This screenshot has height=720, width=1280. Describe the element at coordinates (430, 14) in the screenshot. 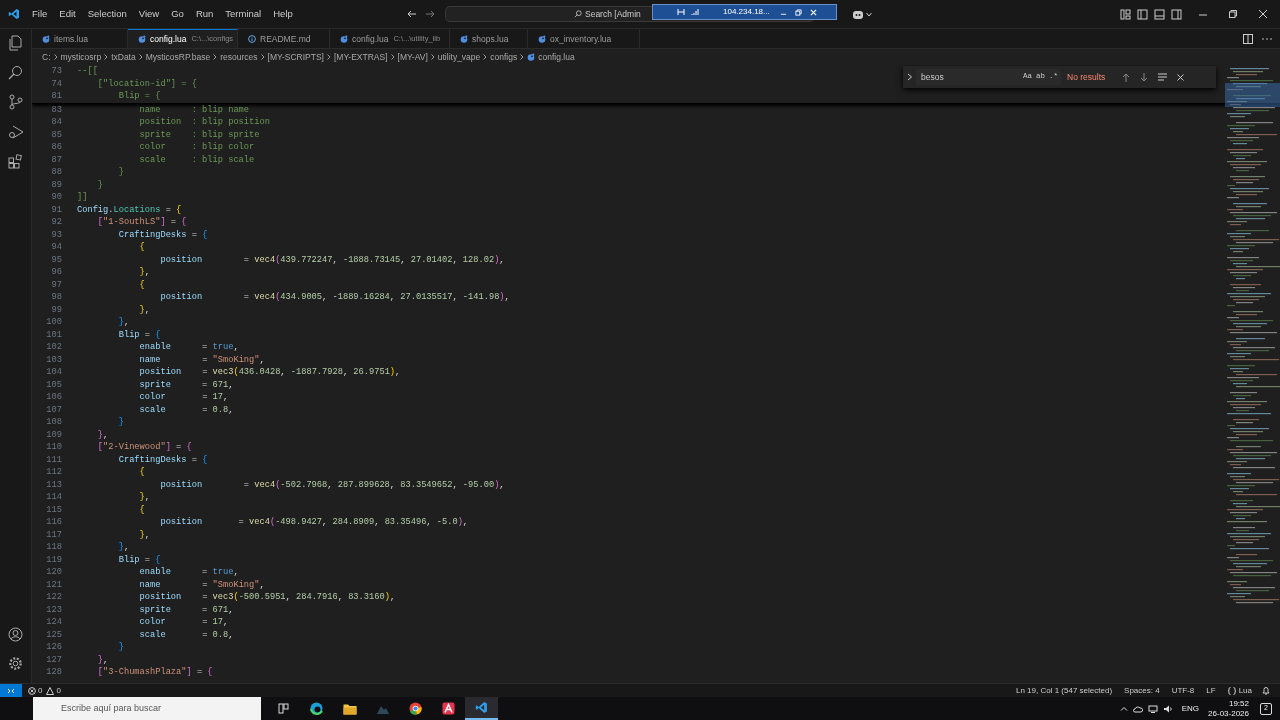

I see `forward-arrow-icon` at that location.